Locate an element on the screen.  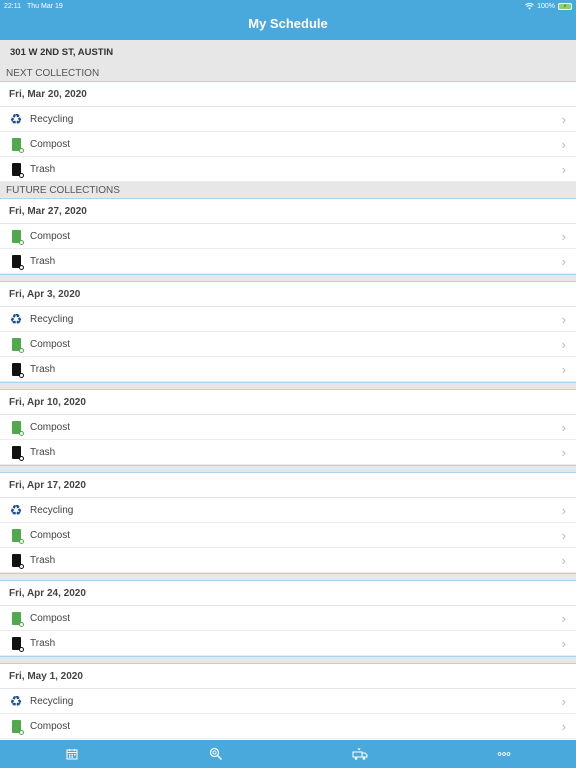
tab-collection is located at coordinates (360, 754).